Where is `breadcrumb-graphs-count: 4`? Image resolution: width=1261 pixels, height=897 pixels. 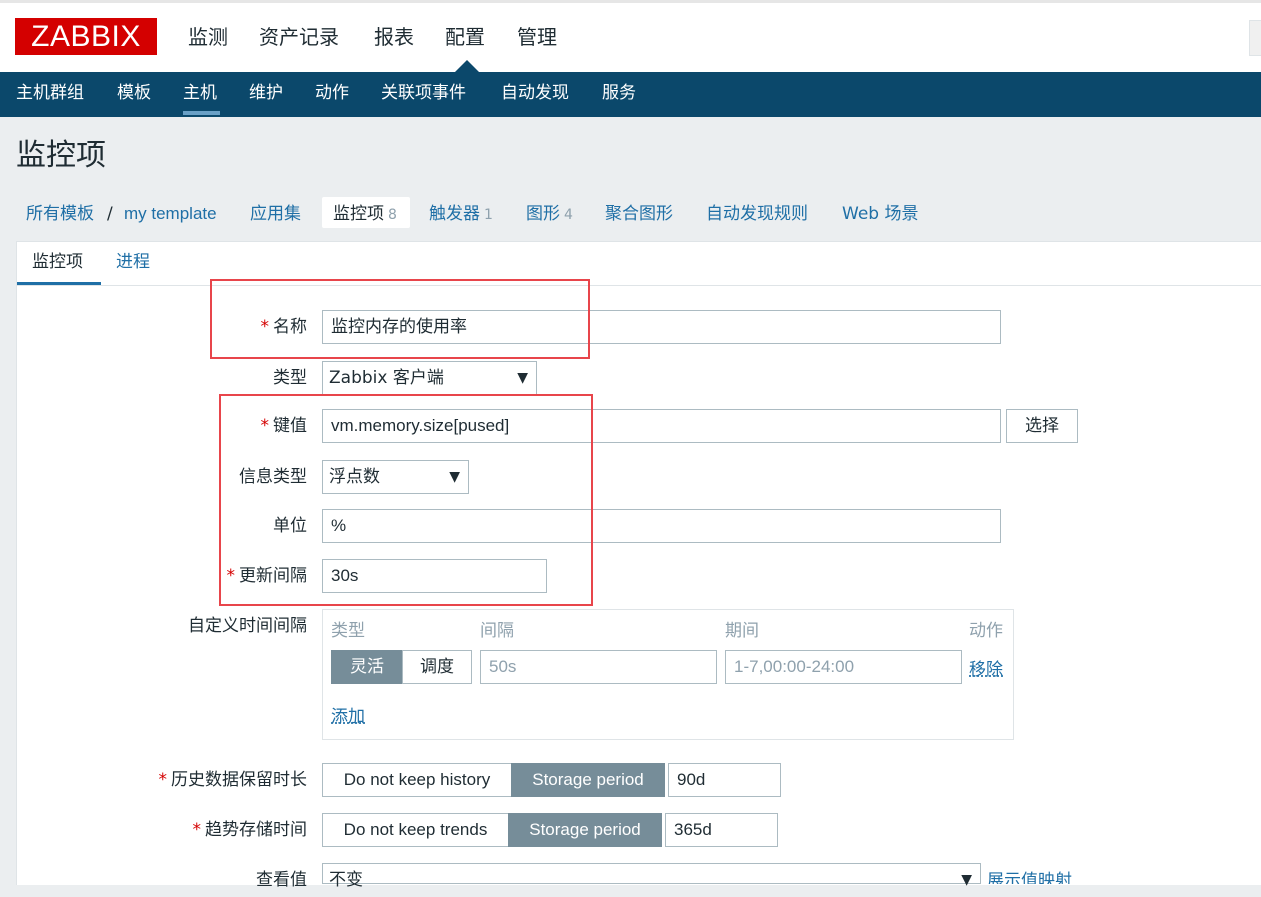 breadcrumb-graphs-count: 4 is located at coordinates (568, 215).